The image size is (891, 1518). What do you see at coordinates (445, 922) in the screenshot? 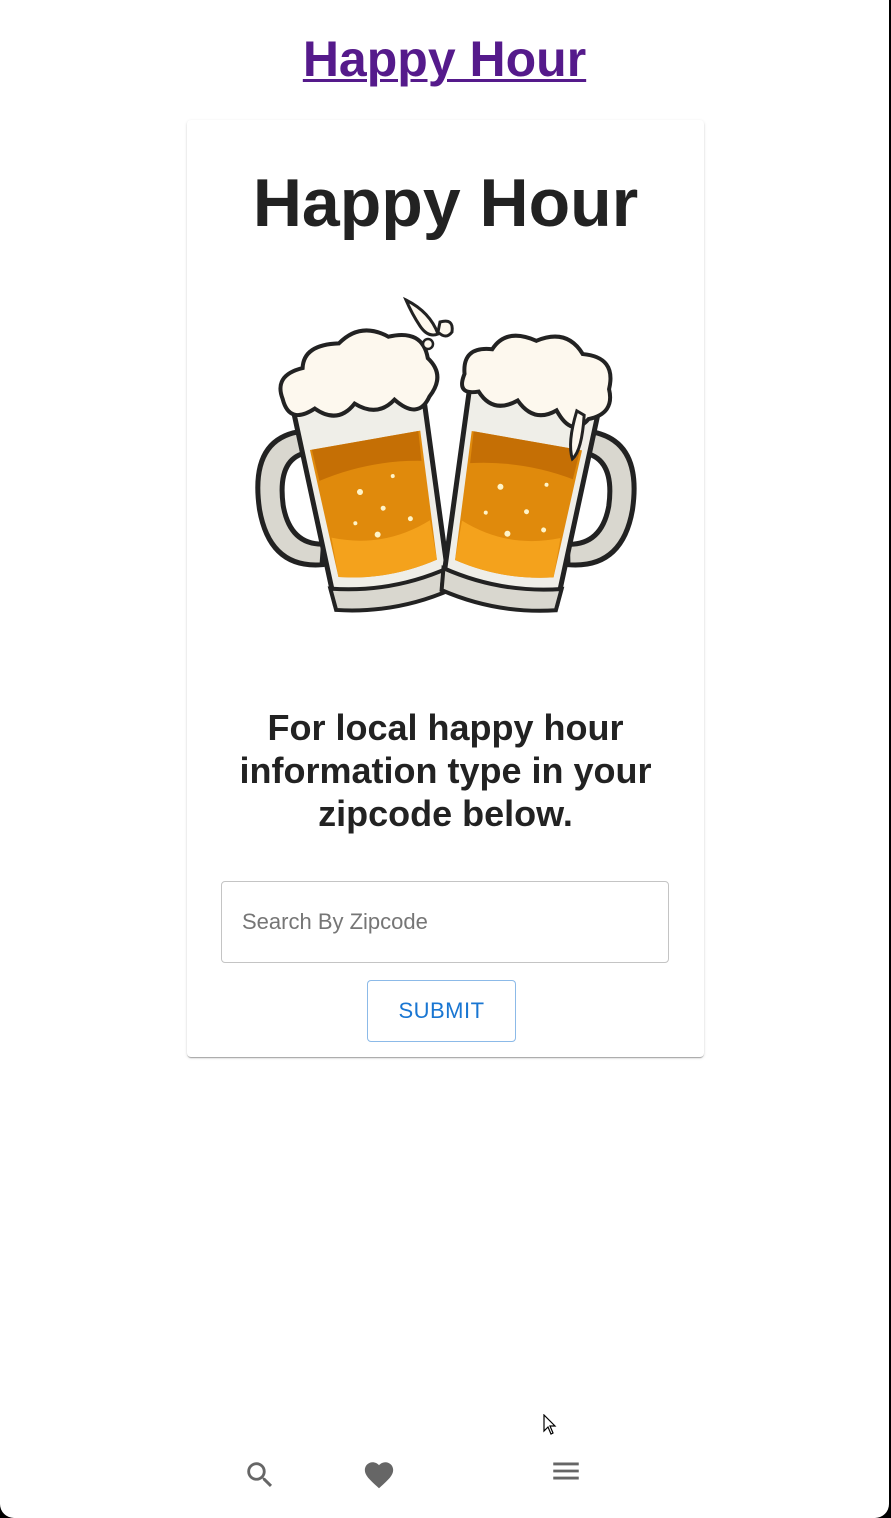
I see `zipcode-search-input` at bounding box center [445, 922].